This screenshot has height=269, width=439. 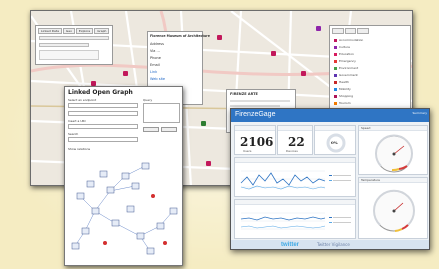 I want to click on dashboard-menu: Summary, so click(x=420, y=113).